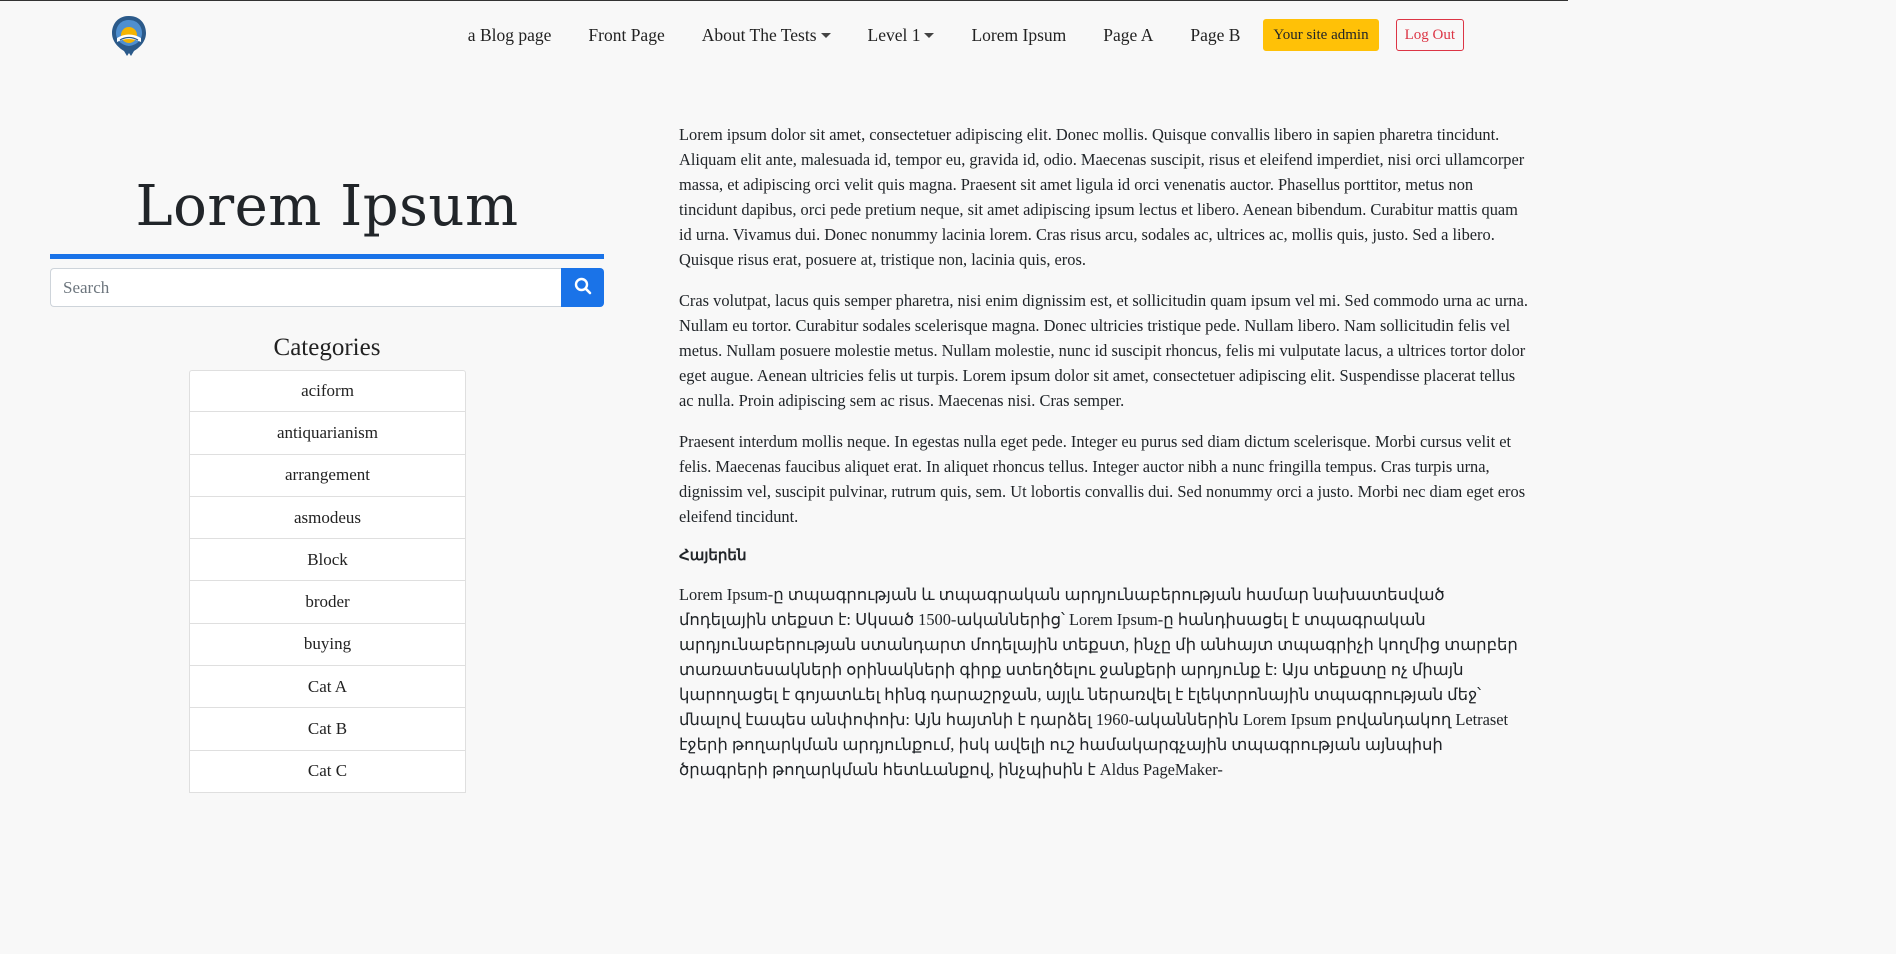 This screenshot has height=954, width=1896. Describe the element at coordinates (129, 35) in the screenshot. I see `site-logo-icon` at that location.